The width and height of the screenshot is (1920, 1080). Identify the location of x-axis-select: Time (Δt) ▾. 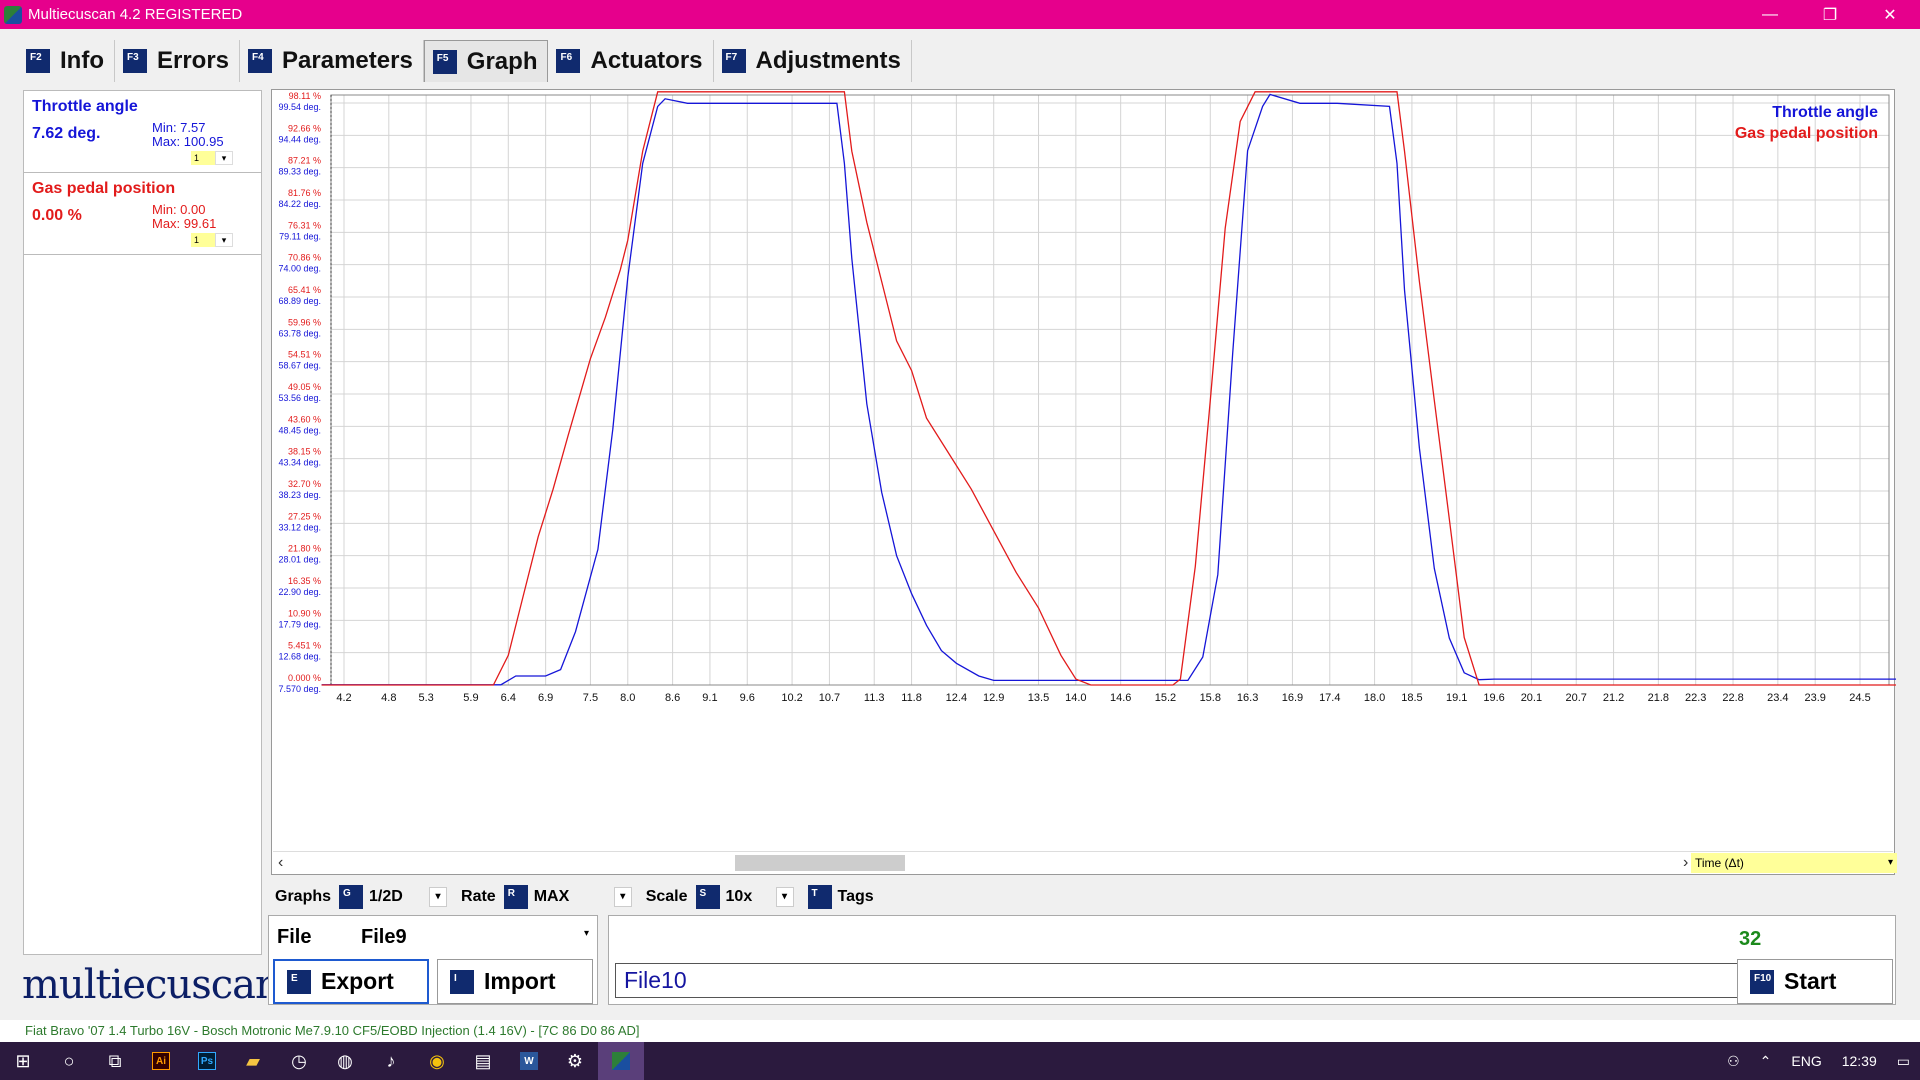
(1794, 863).